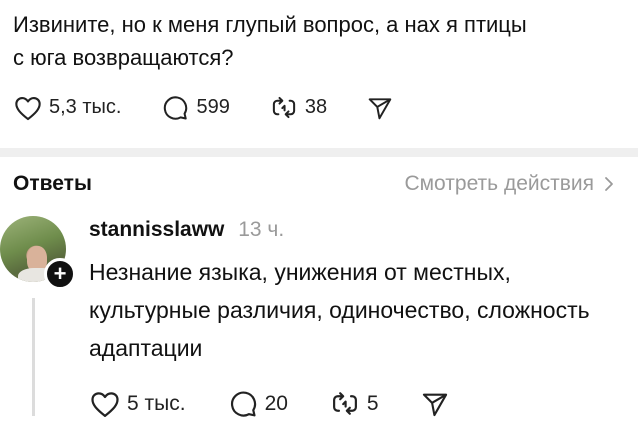  I want to click on reply-header: stannisslaww 13 ч., so click(186, 230).